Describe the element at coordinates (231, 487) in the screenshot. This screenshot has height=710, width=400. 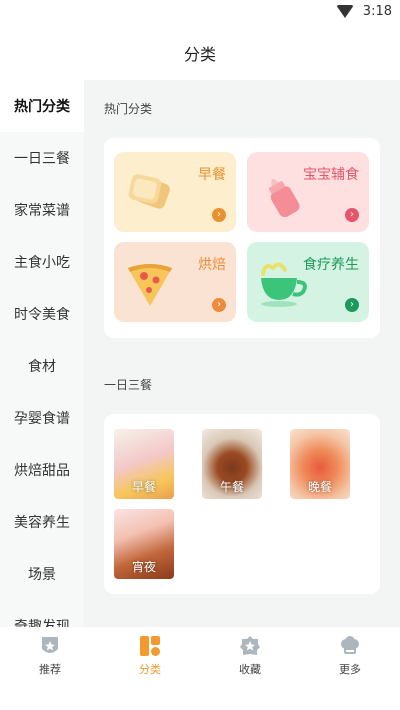
I see `meal-tile-label: 午餐` at that location.